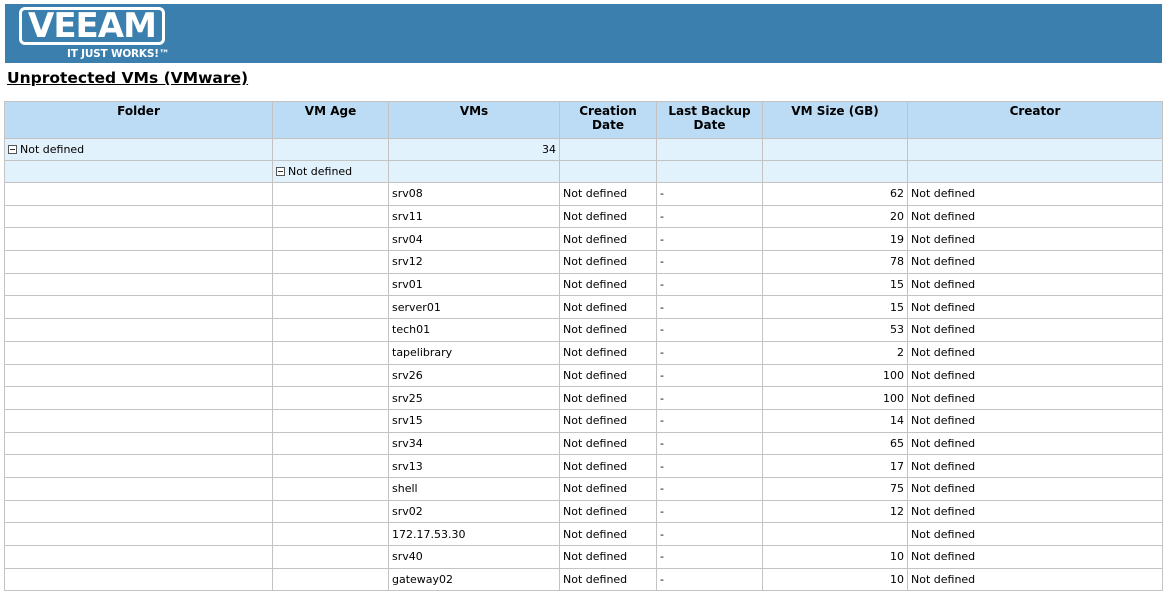  What do you see at coordinates (835, 120) in the screenshot?
I see `col-header-vm-size: VM Size (GB)` at bounding box center [835, 120].